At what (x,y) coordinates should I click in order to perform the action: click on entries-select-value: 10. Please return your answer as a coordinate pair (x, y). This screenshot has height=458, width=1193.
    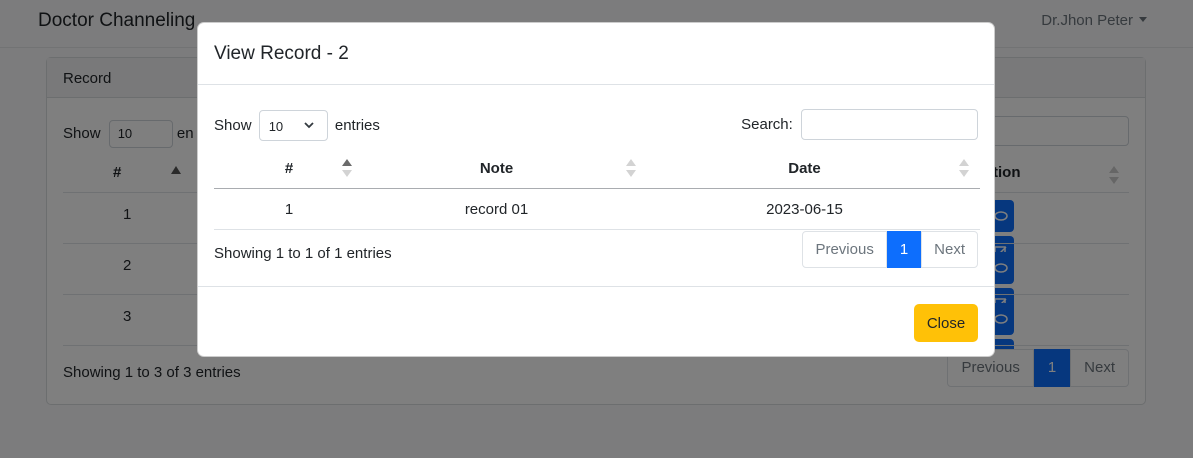
    Looking at the image, I should click on (276, 127).